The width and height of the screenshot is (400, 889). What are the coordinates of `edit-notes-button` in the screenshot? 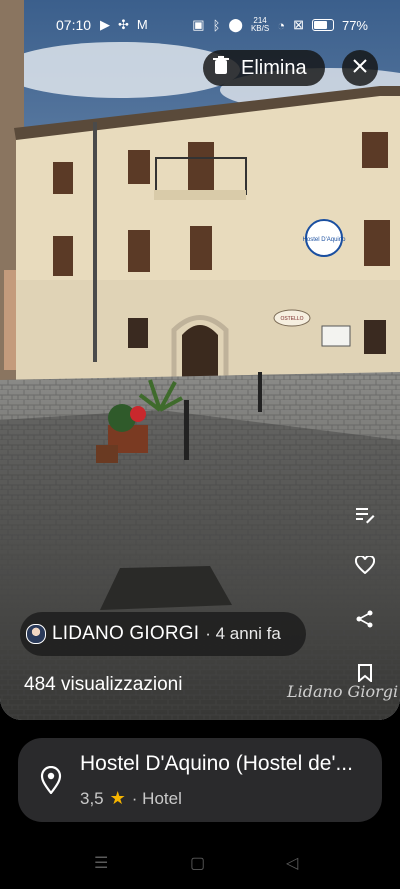 It's located at (365, 517).